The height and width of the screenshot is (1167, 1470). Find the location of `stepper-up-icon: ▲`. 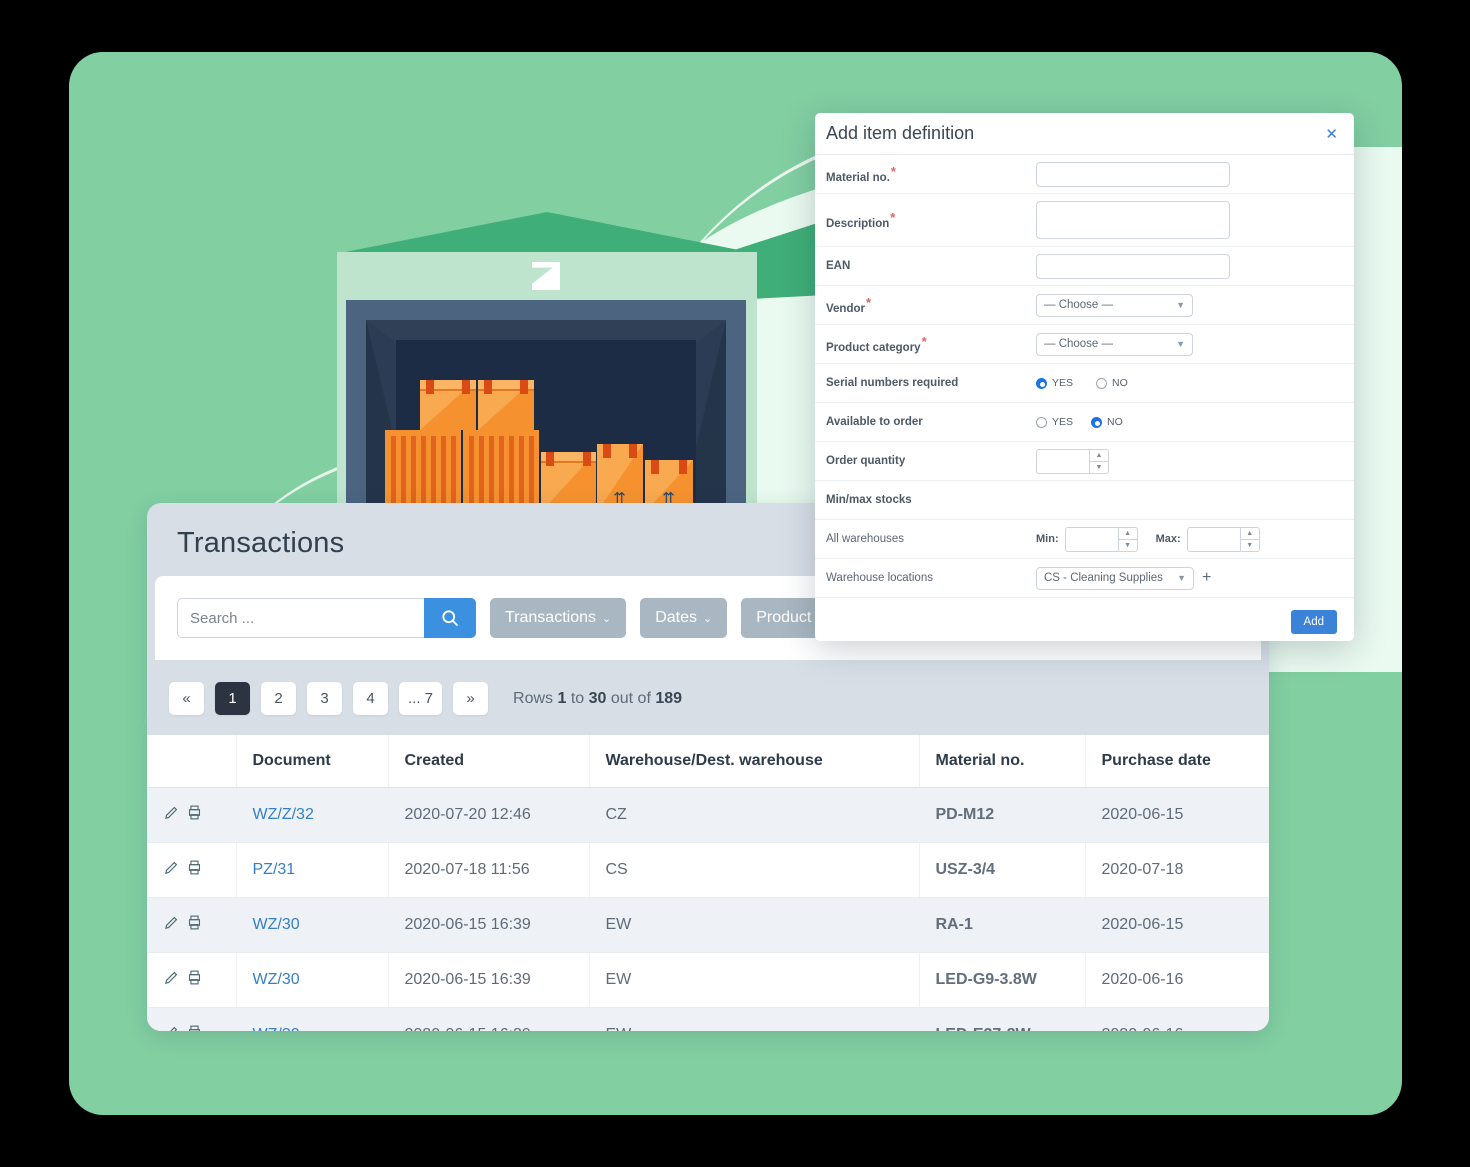

stepper-up-icon: ▲ is located at coordinates (1099, 454).